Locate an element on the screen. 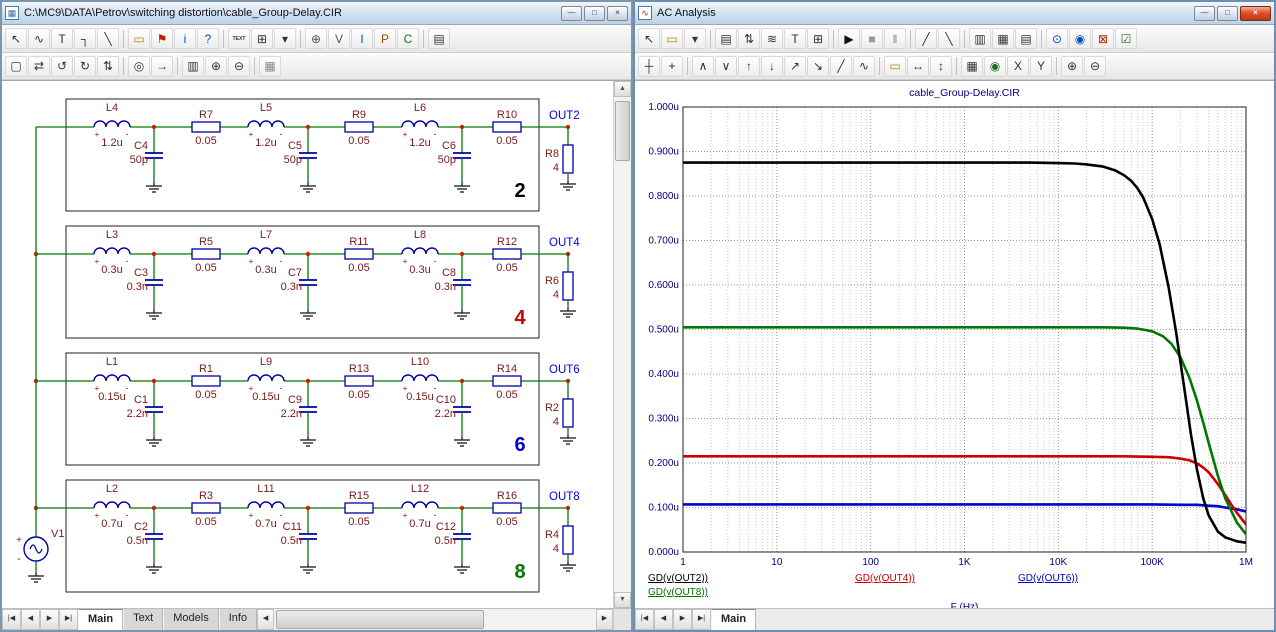  run-icon: ▶ is located at coordinates (849, 38).